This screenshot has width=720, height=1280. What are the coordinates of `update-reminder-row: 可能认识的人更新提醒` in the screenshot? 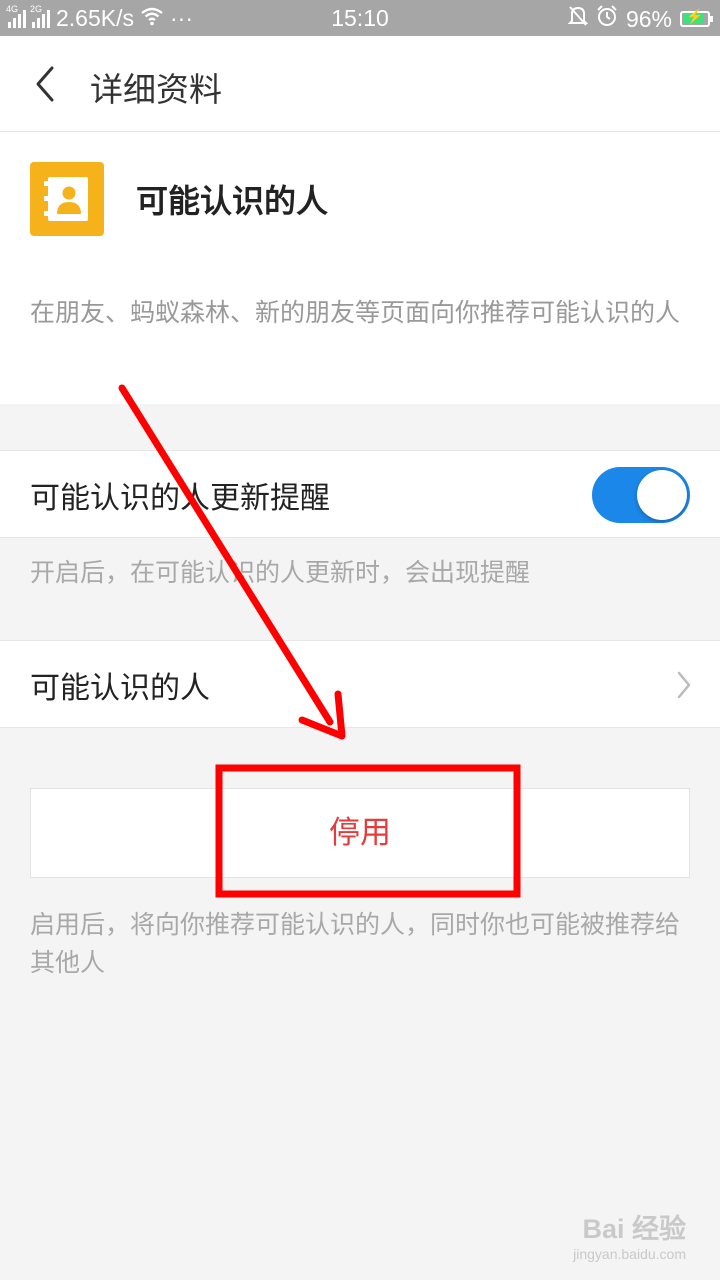 It's located at (360, 494).